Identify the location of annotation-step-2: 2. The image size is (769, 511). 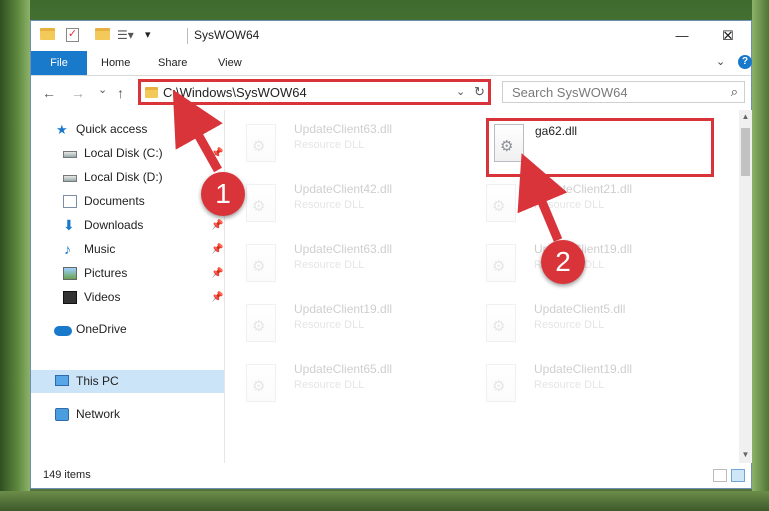
(563, 262).